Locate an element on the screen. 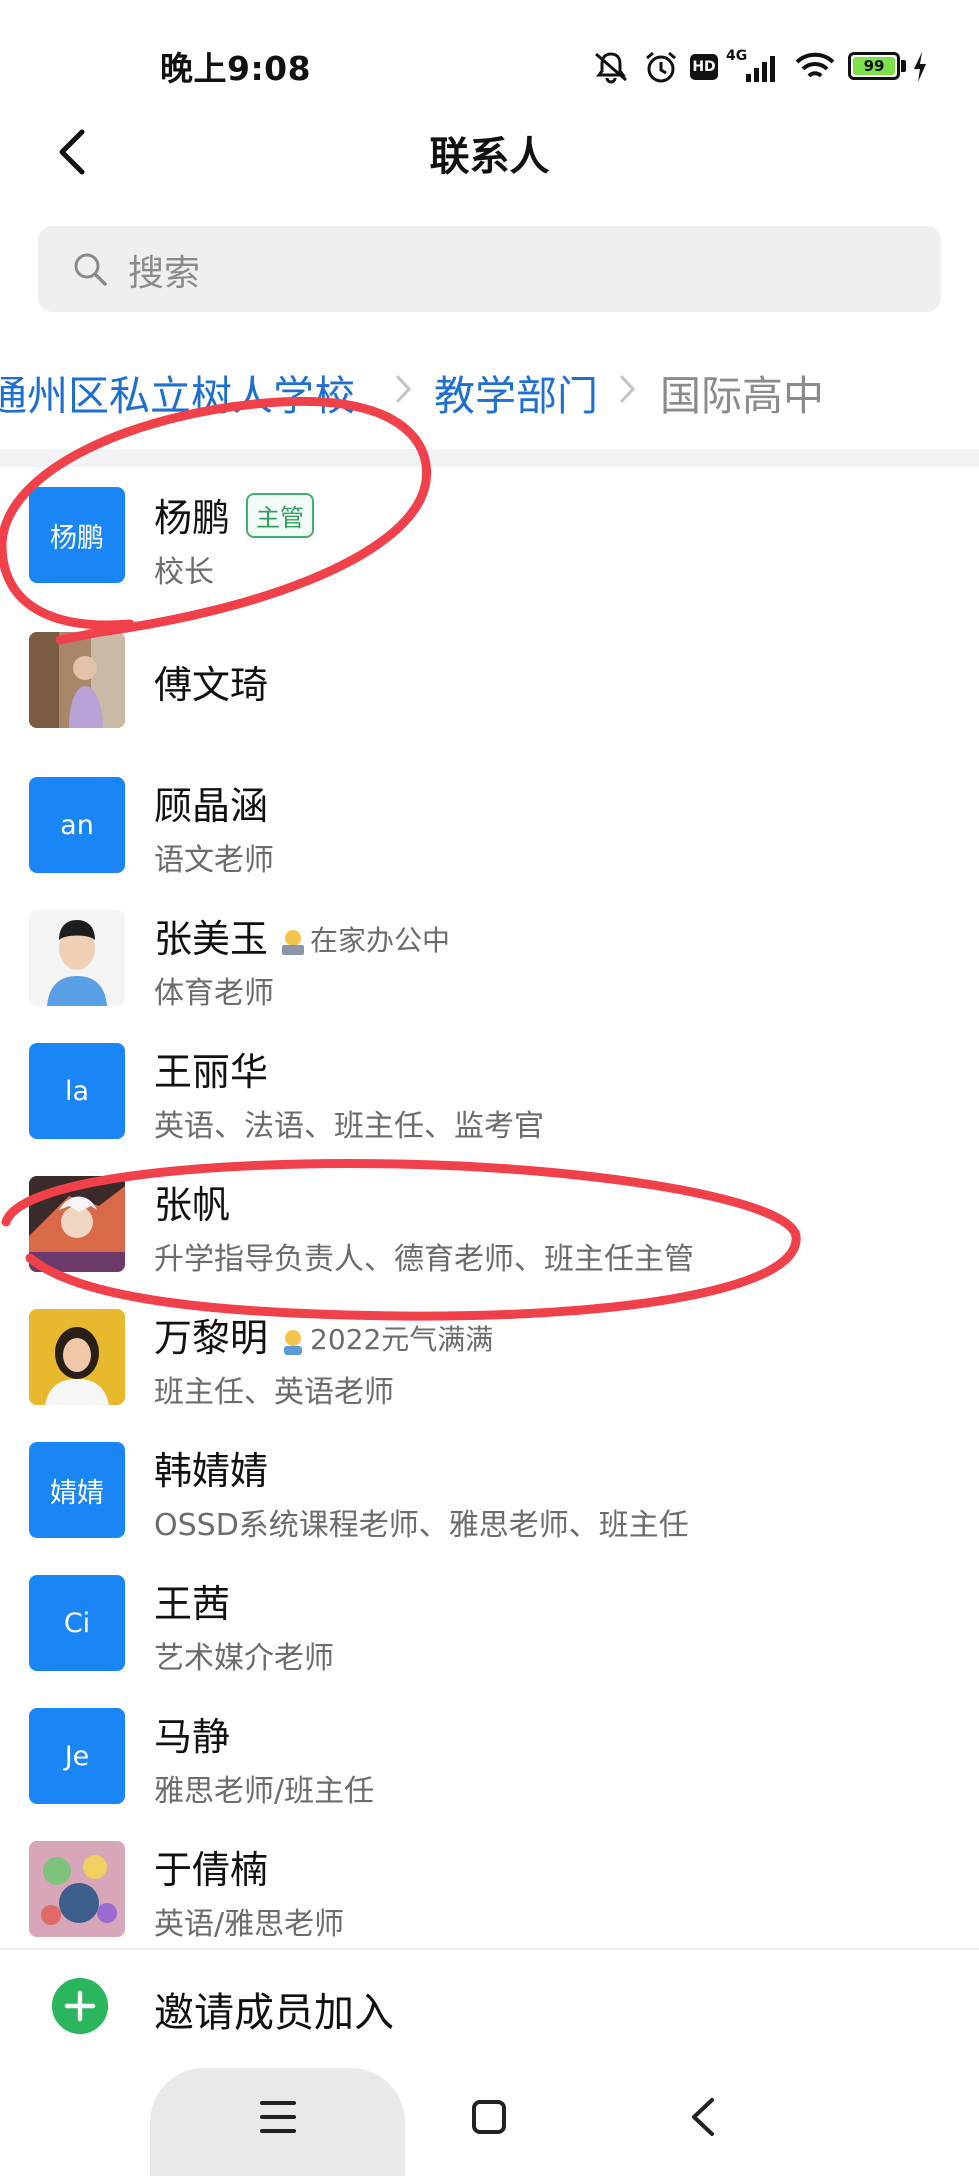 Image resolution: width=979 pixels, height=2176 pixels. breadcrumb: 通州区私立树人学校 教学部门 国际高中 is located at coordinates (489, 392).